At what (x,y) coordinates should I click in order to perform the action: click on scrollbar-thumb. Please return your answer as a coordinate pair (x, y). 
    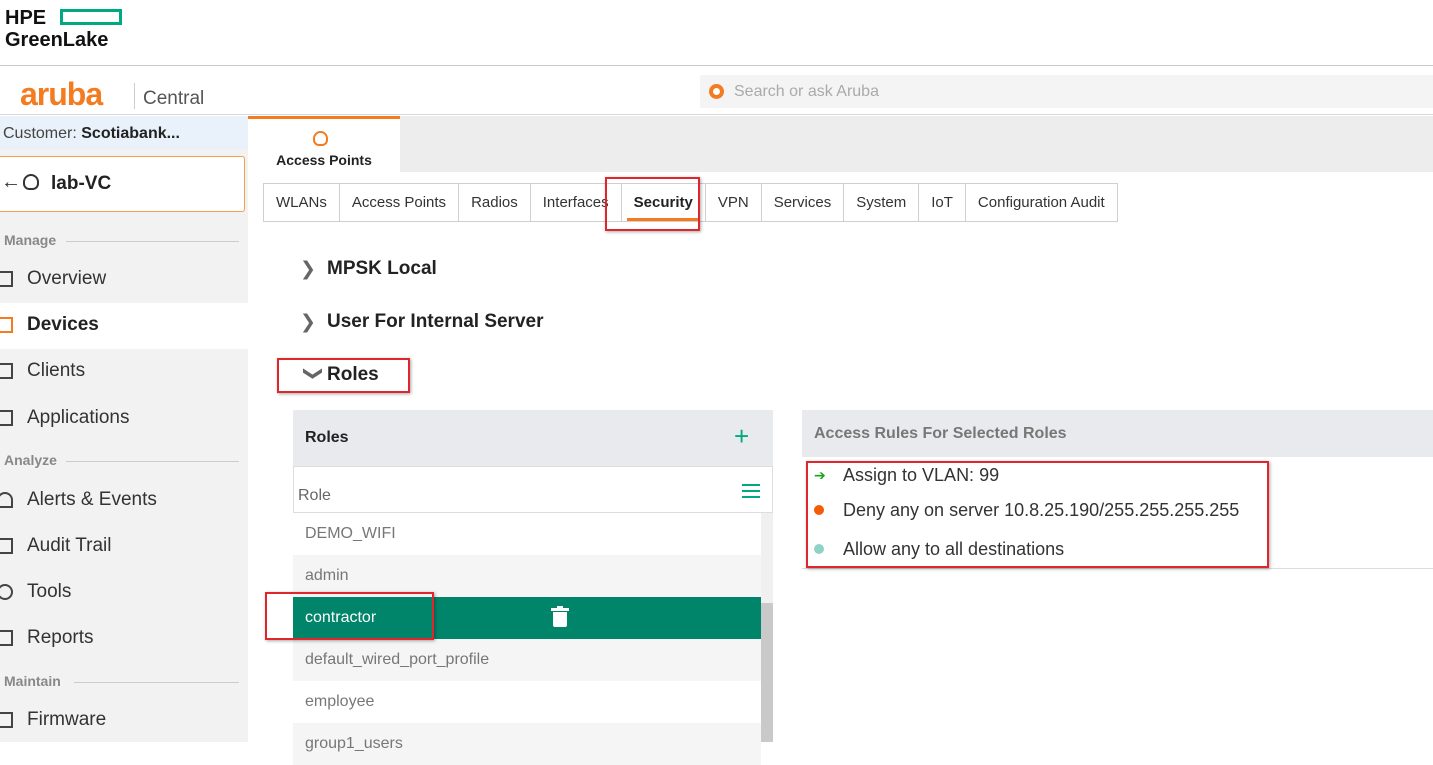
    Looking at the image, I should click on (767, 672).